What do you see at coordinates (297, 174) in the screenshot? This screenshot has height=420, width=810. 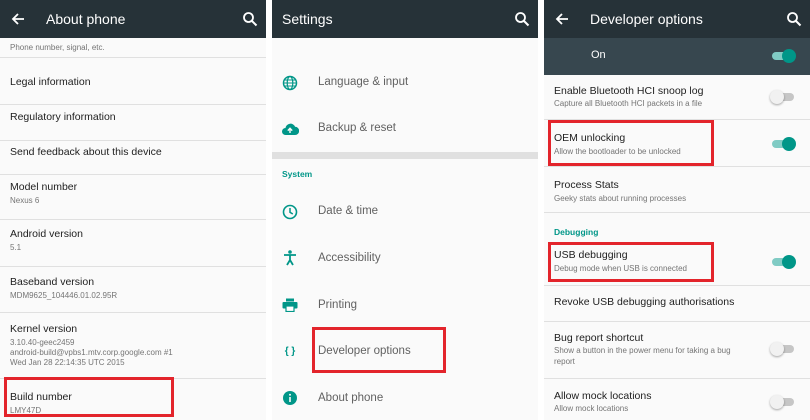 I see `system-section-header: System` at bounding box center [297, 174].